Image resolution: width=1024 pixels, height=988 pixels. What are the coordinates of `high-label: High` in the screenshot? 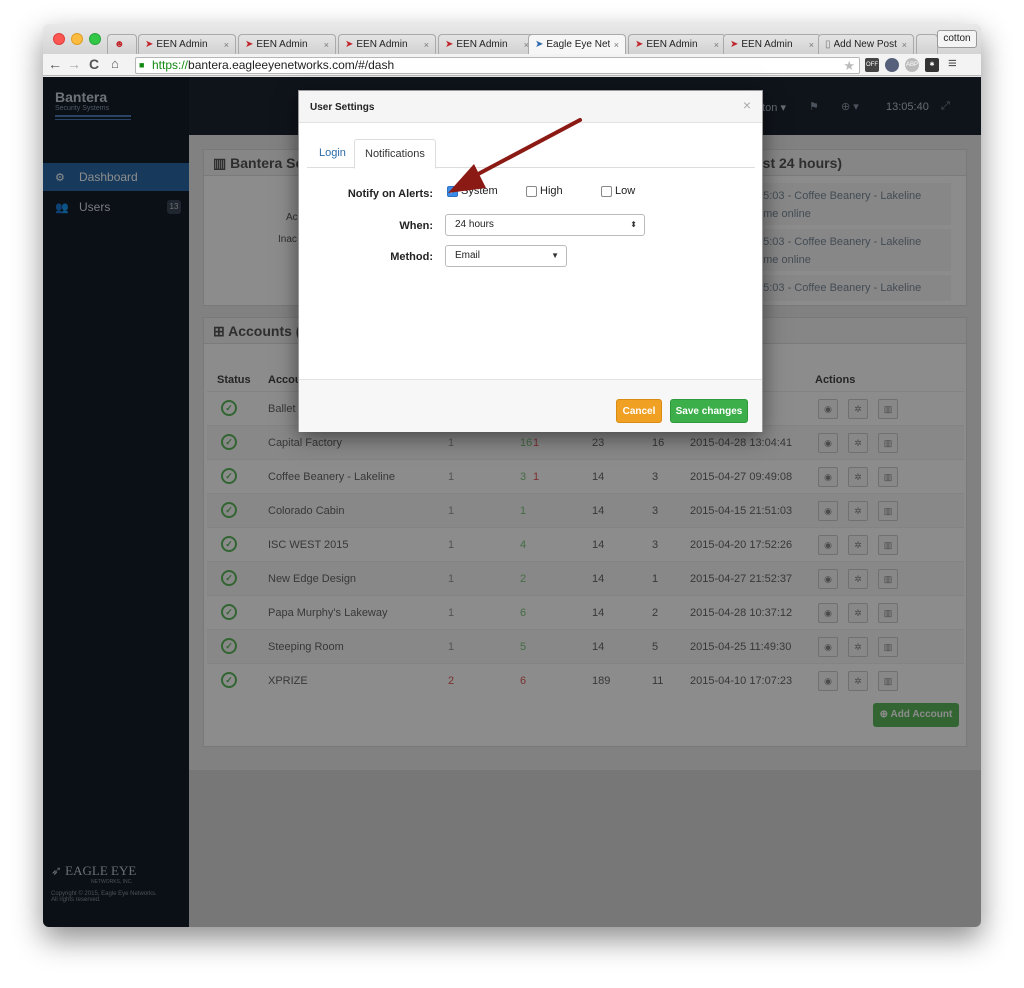 It's located at (551, 191).